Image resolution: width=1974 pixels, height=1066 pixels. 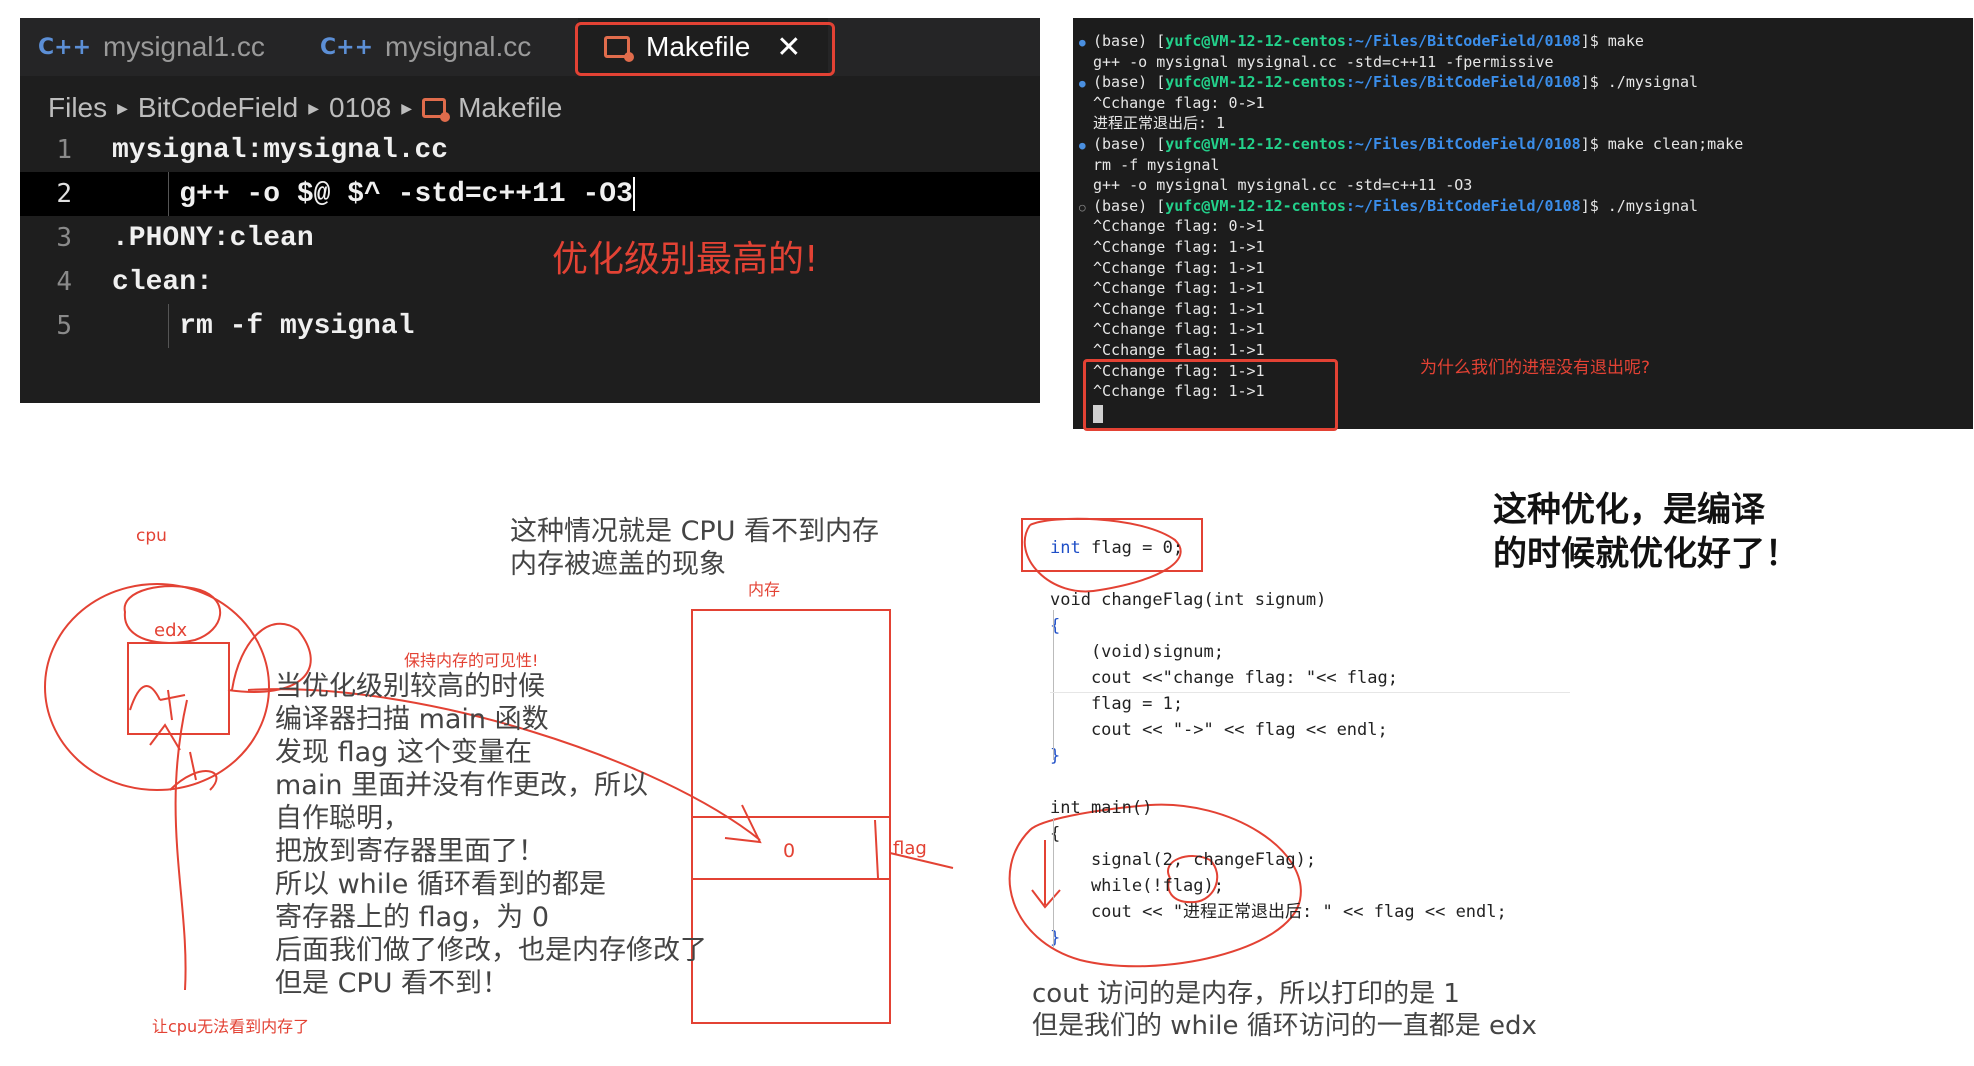 What do you see at coordinates (618, 564) in the screenshot?
I see `heading-line: 内存被遮盖的现象` at bounding box center [618, 564].